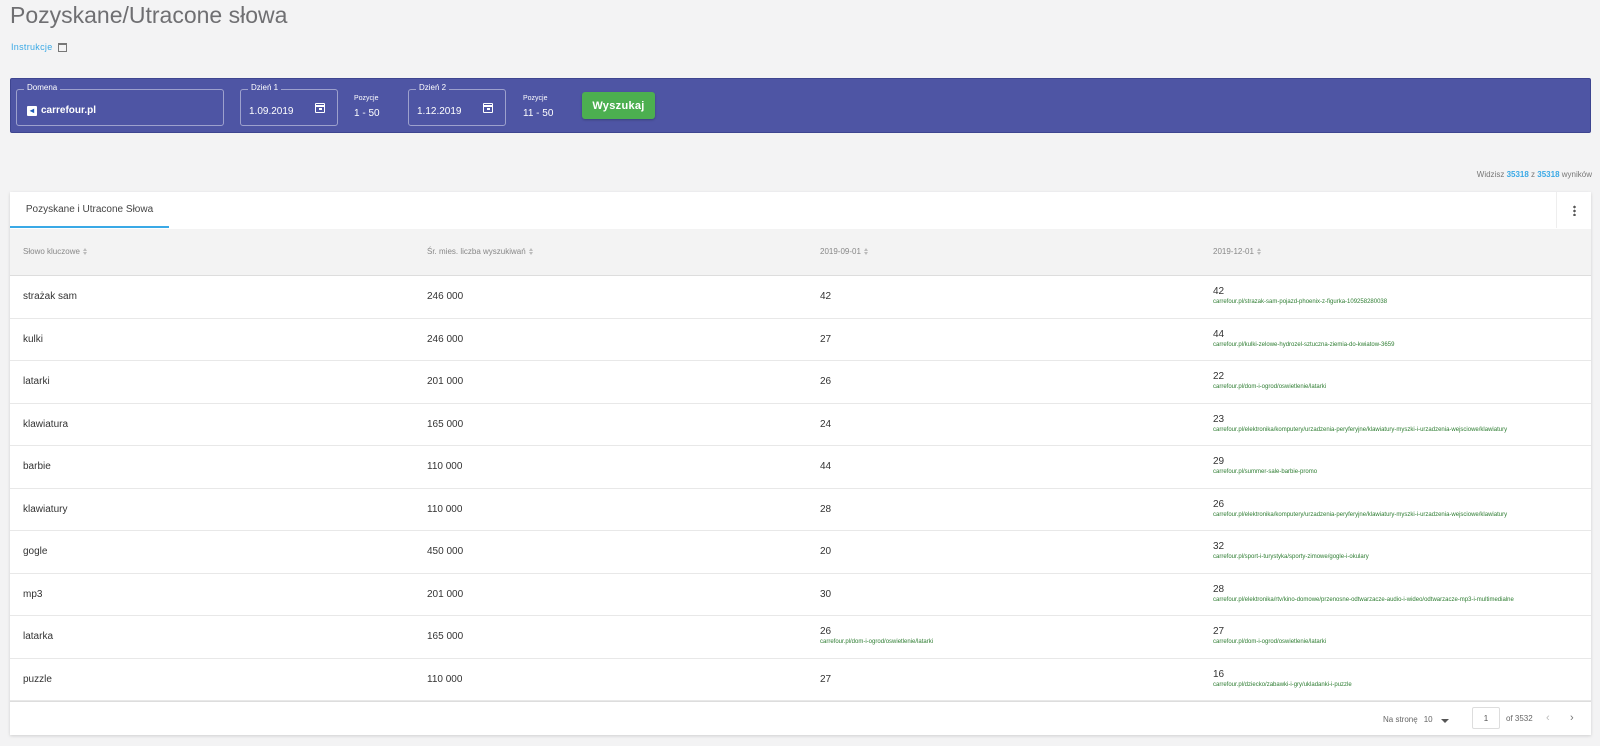 This screenshot has width=1600, height=746. I want to click on page-title: Pozyskane/Utracone słowa, so click(149, 15).